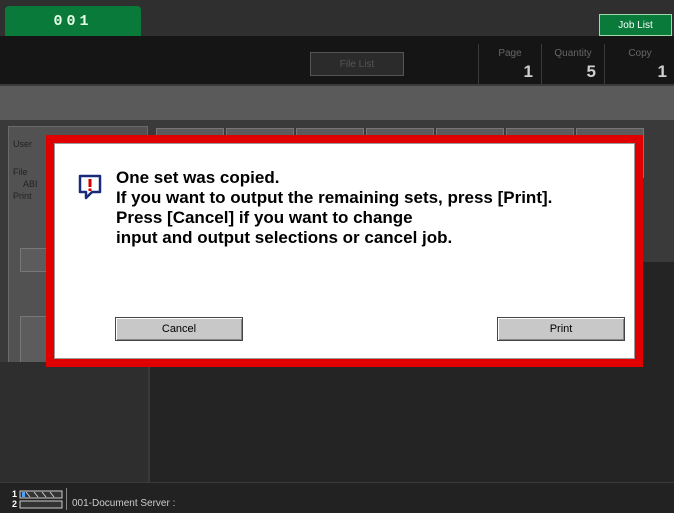 The width and height of the screenshot is (674, 513). I want to click on alert-icon, so click(90, 186).